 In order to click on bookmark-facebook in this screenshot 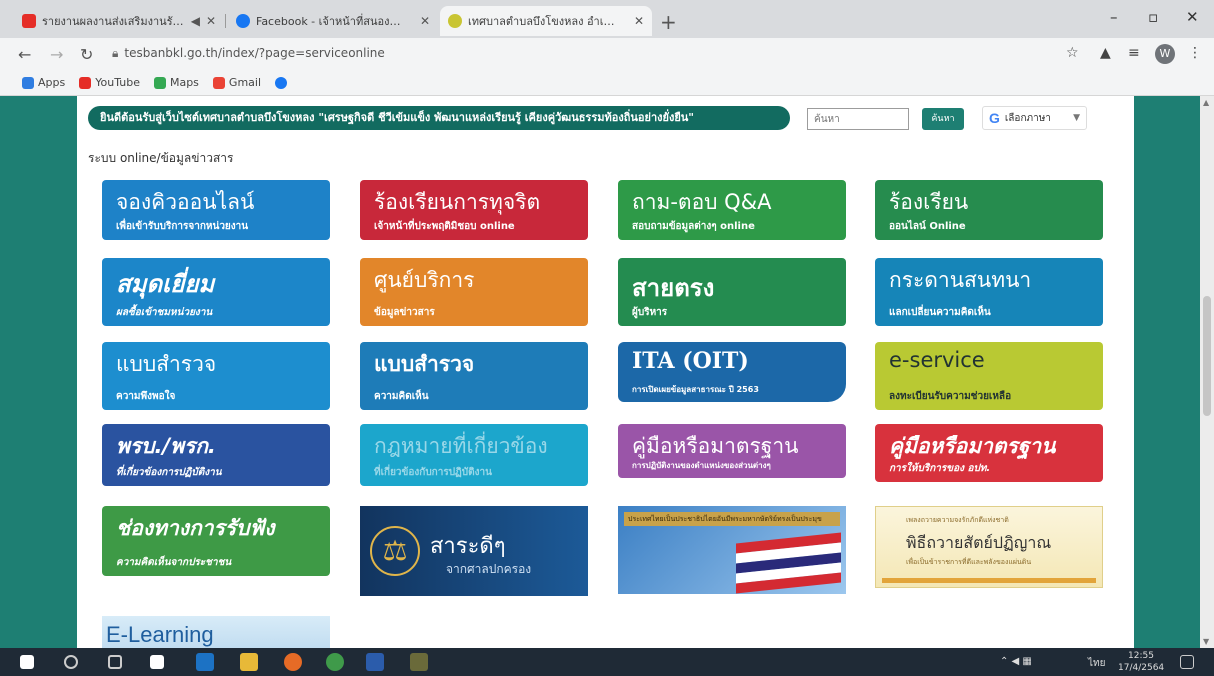, I will do `click(281, 82)`.